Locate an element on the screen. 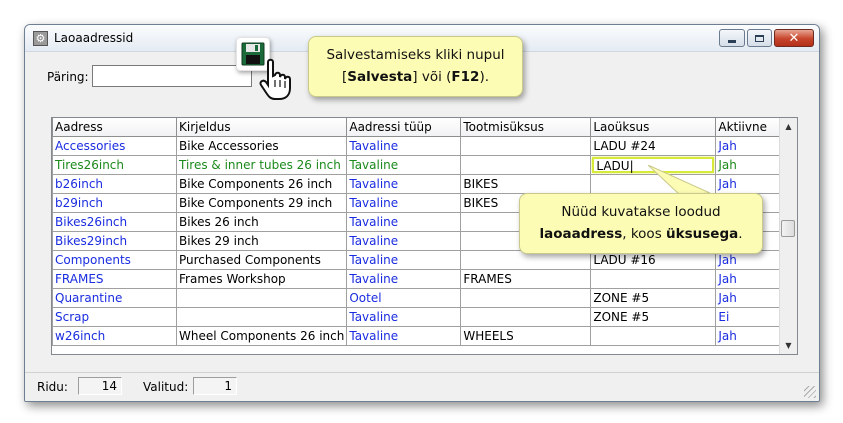  cell-tootmisyksus: FRAMES is located at coordinates (526, 279).